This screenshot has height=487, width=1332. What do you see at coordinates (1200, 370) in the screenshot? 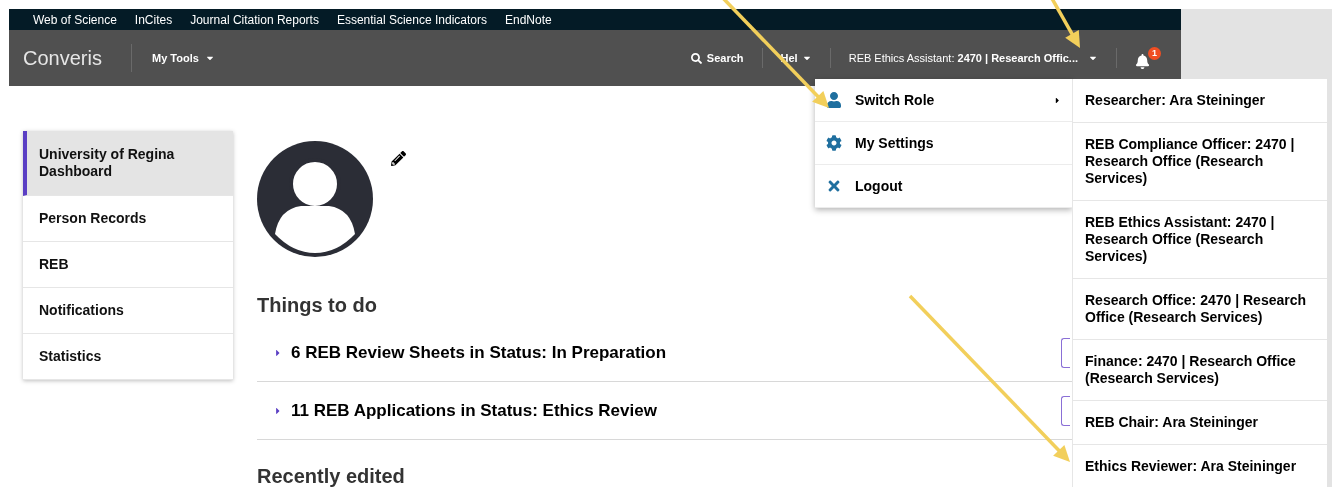
I see `role-option: Finance: 2470 | Research Office (Research Services)` at bounding box center [1200, 370].